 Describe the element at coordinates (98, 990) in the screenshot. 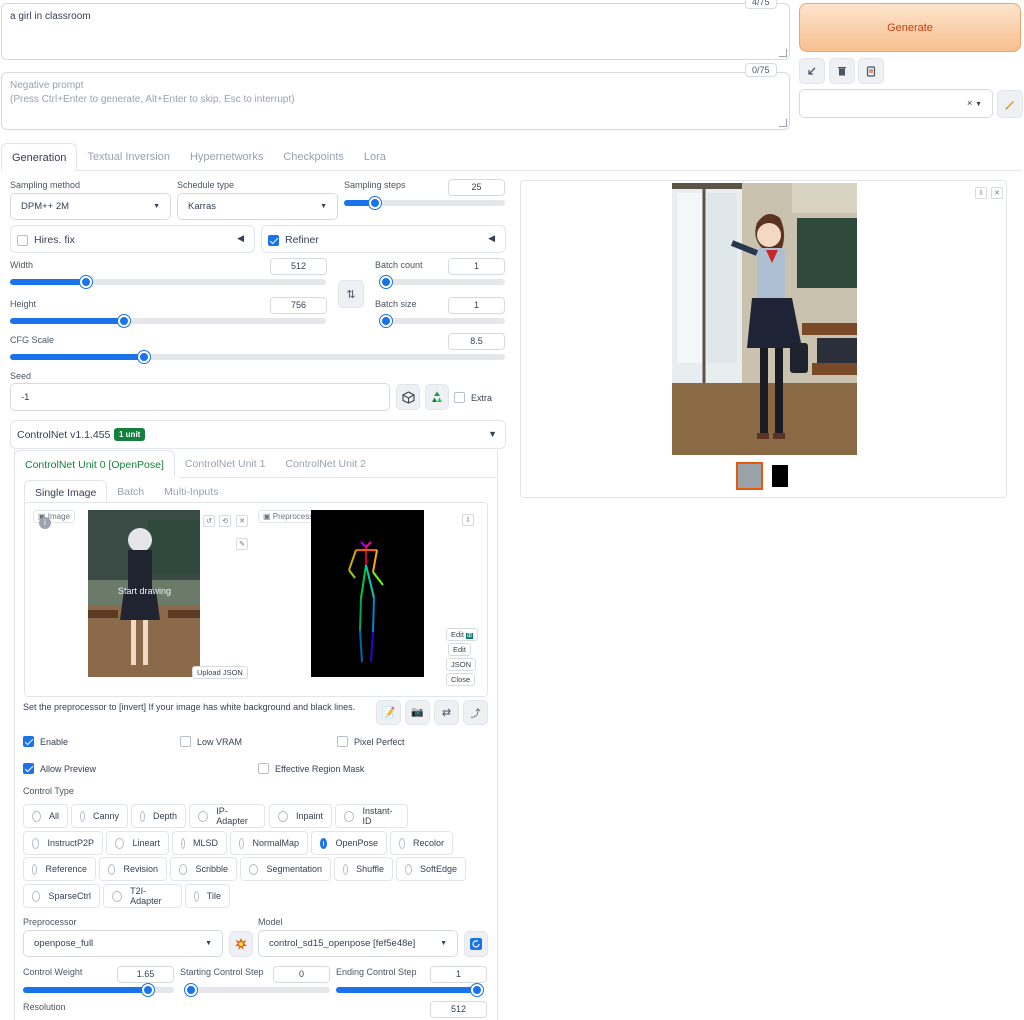

I see `control-weight-slider` at that location.